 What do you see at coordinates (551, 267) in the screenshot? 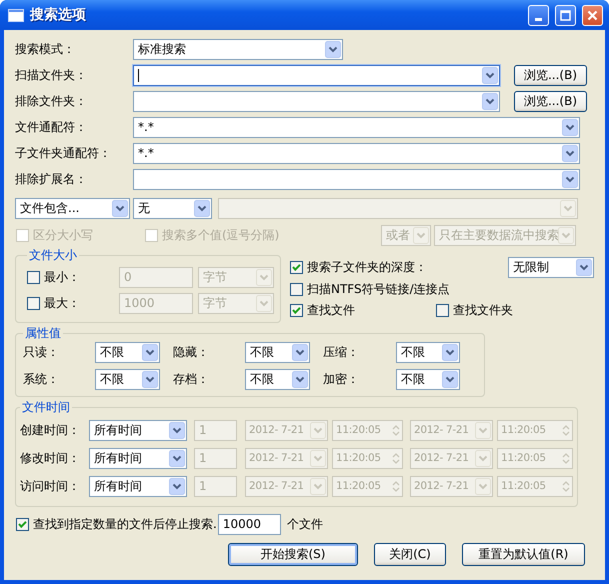
I see `dropdown: 无限制` at bounding box center [551, 267].